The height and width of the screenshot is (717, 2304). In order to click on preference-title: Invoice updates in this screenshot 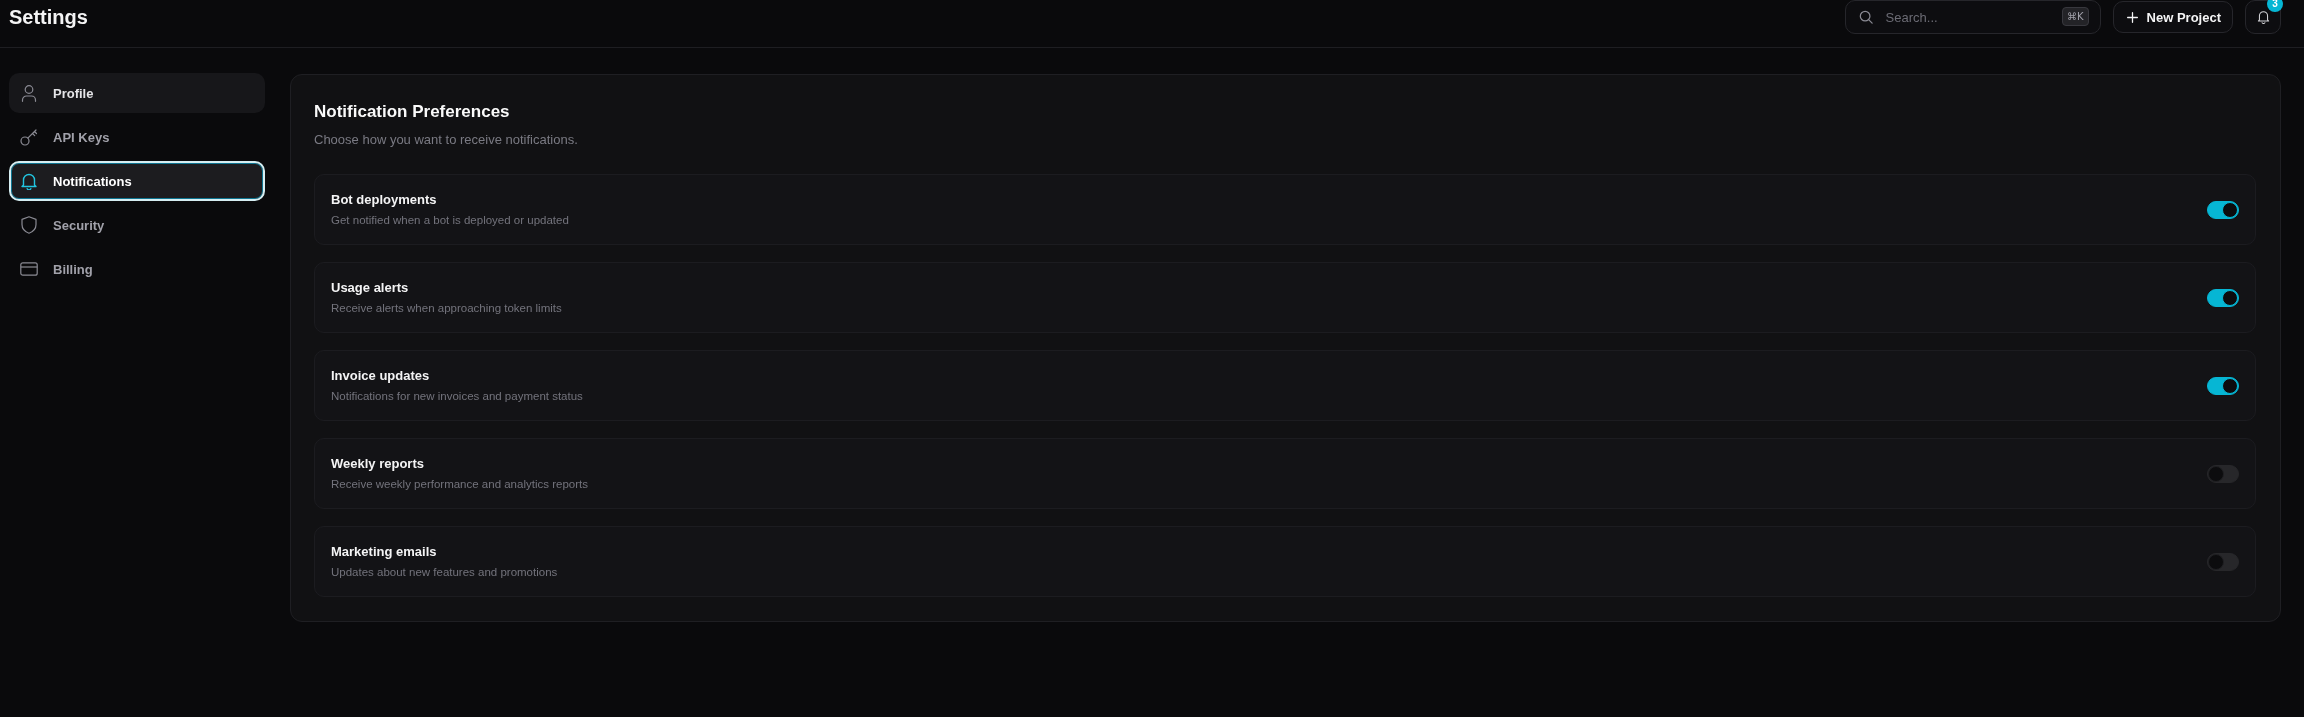, I will do `click(381, 376)`.